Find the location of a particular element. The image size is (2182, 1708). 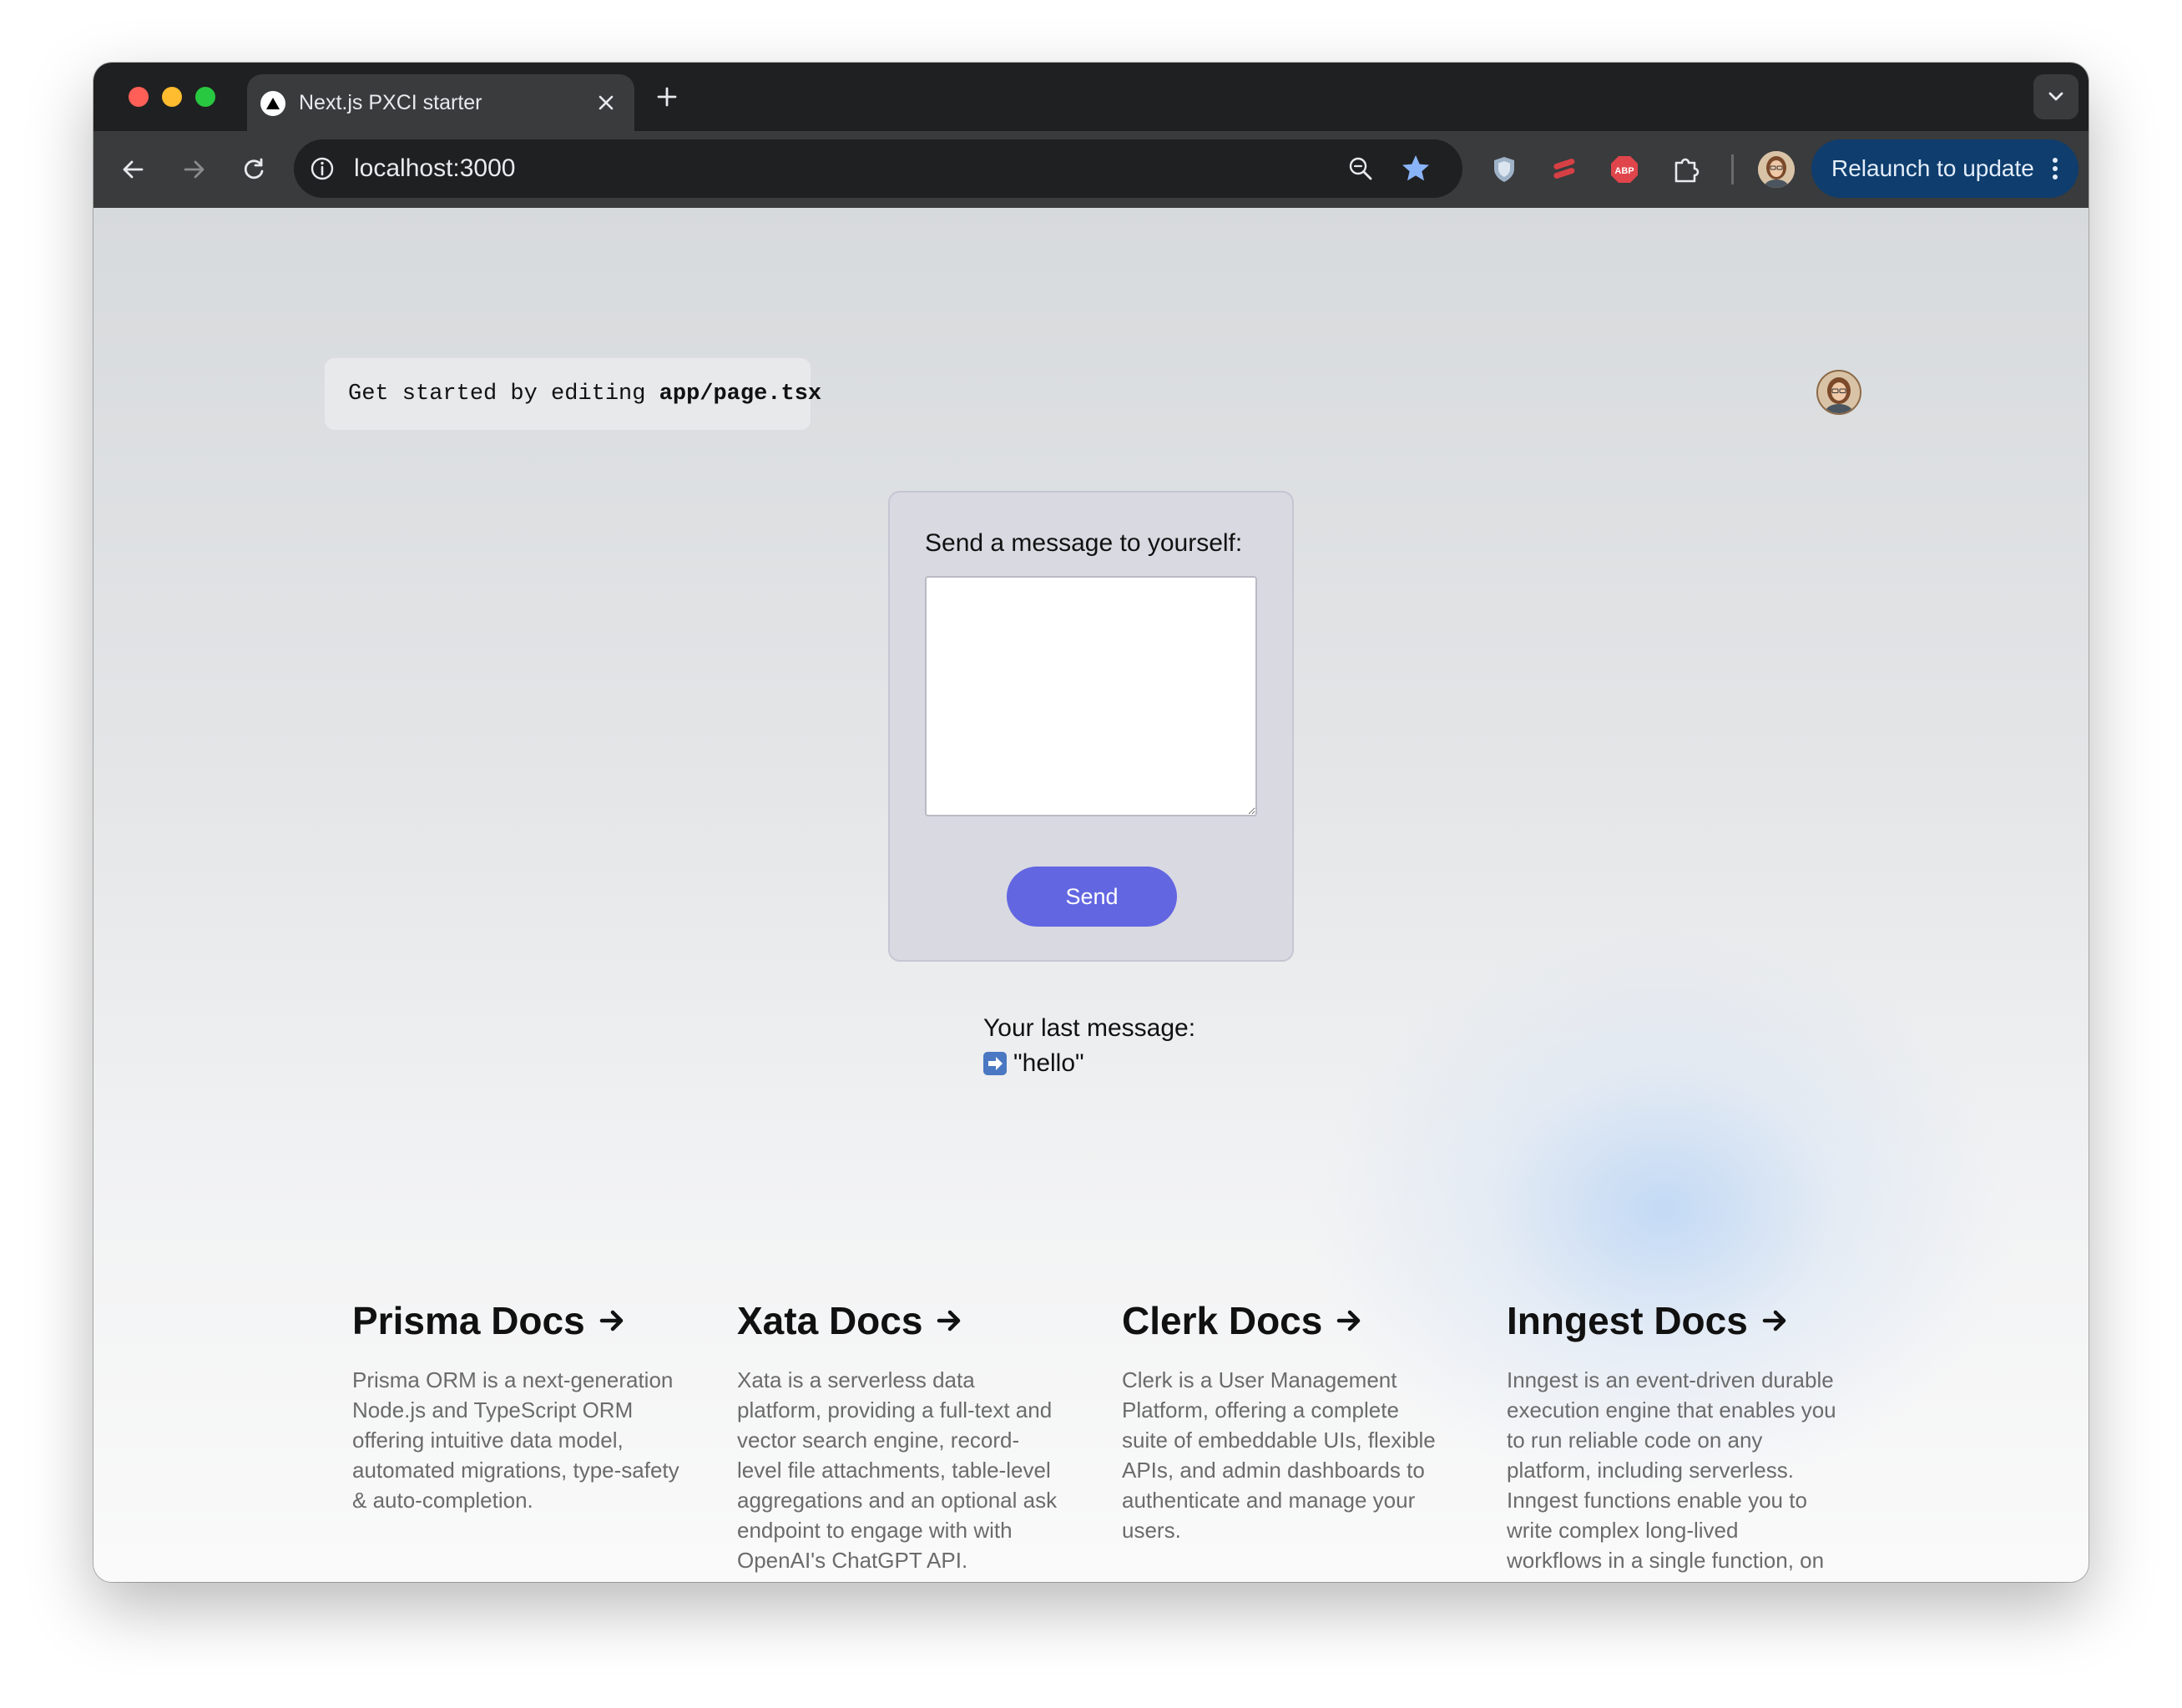

browser-toolbar: localhost:3000 ABP Relaunch to update is located at coordinates (1091, 170).